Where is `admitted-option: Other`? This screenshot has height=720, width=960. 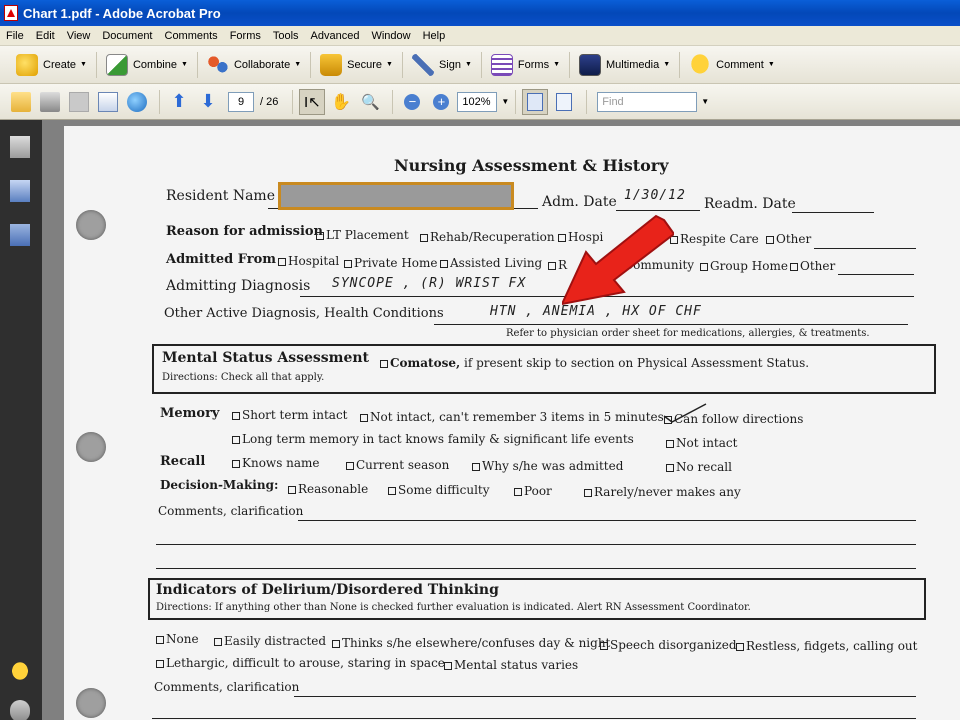 admitted-option: Other is located at coordinates (812, 266).